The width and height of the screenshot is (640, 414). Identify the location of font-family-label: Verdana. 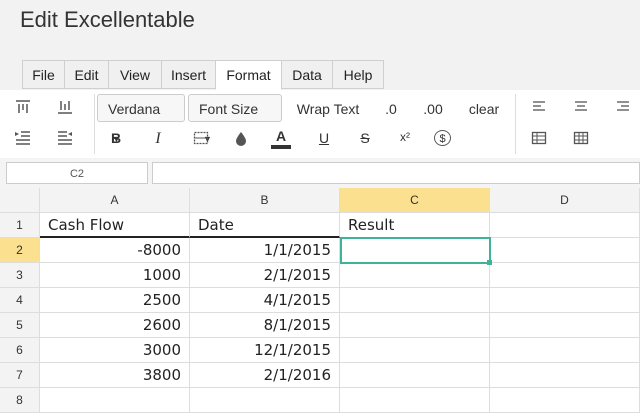
(134, 109).